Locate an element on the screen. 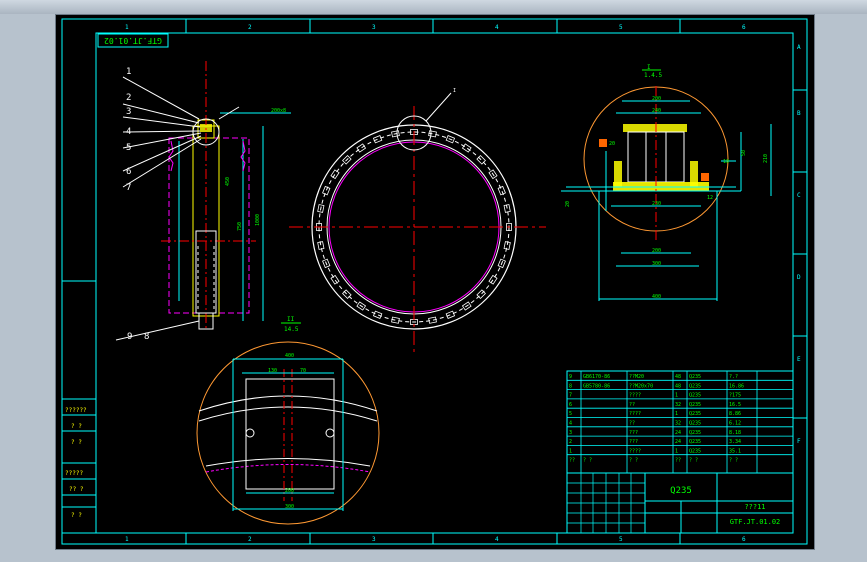 This screenshot has width=867, height=562. svg-text: 12 is located at coordinates (710, 198).